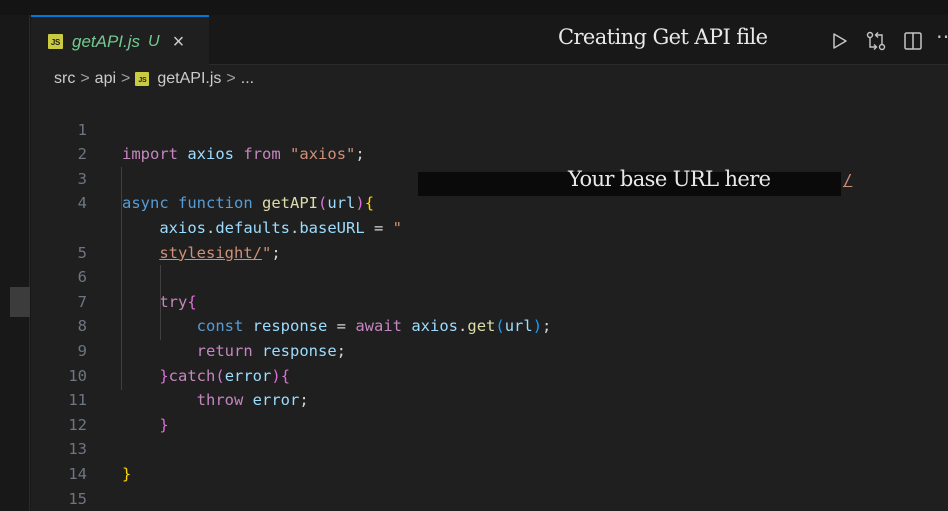 This screenshot has width=948, height=511. What do you see at coordinates (489, 276) in the screenshot?
I see `code-line: 6 try{` at bounding box center [489, 276].